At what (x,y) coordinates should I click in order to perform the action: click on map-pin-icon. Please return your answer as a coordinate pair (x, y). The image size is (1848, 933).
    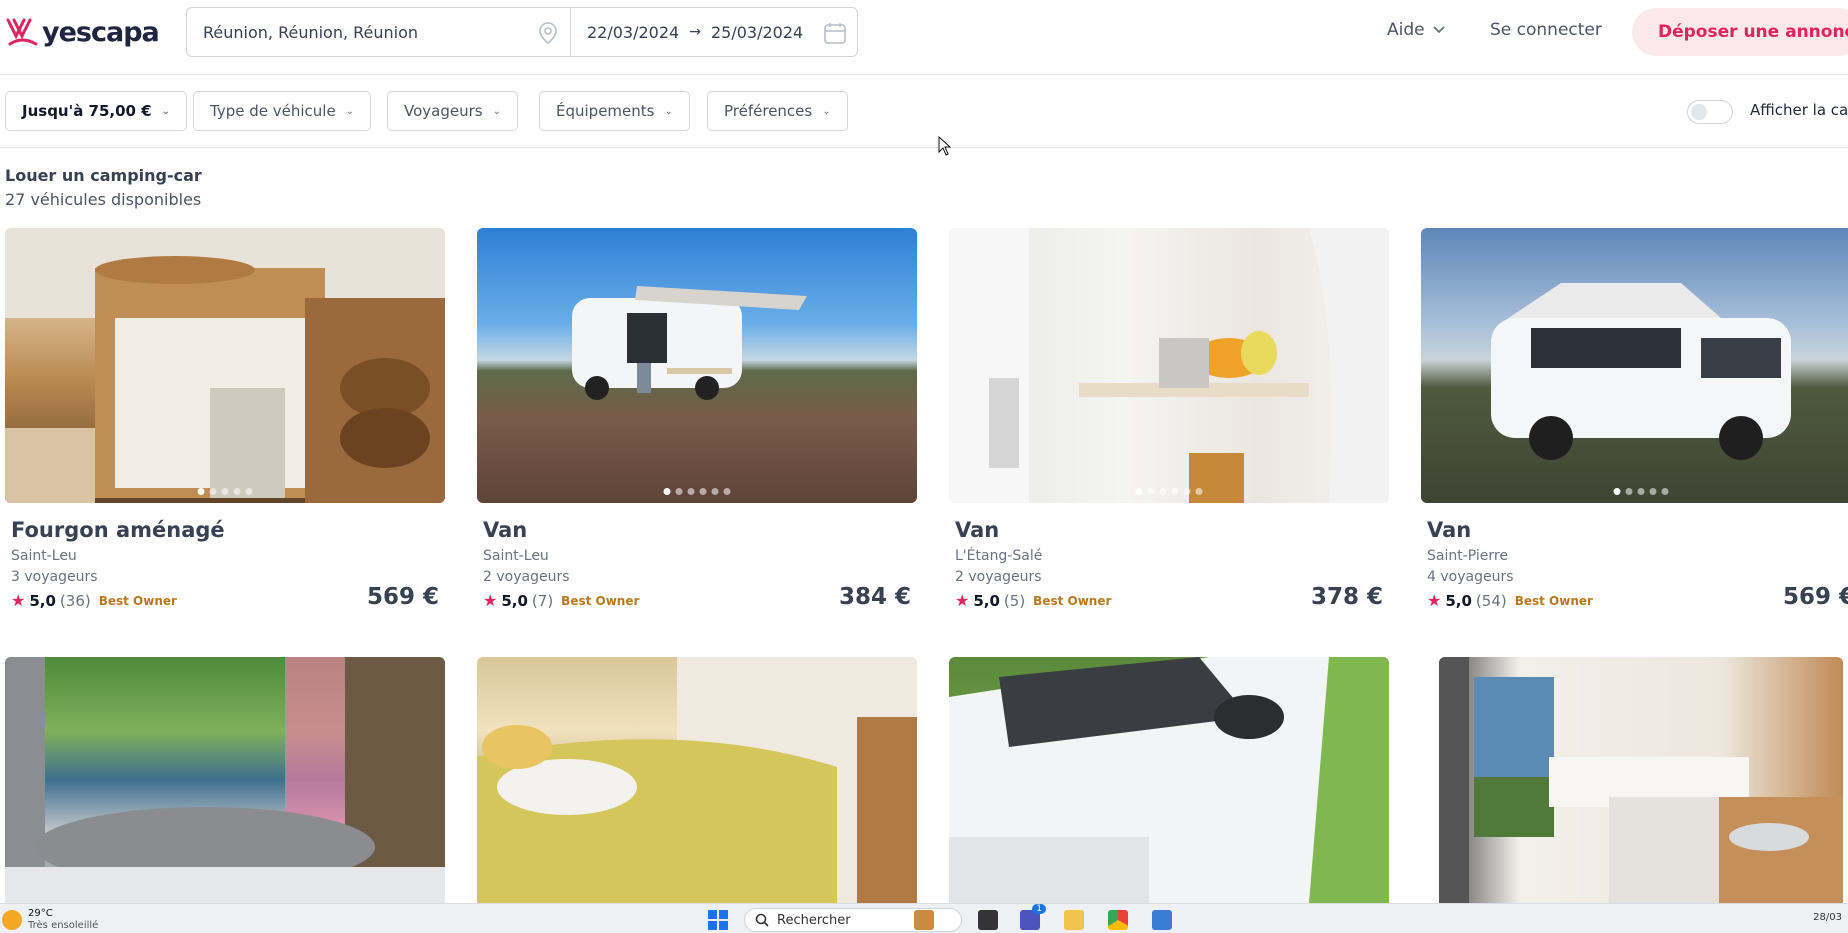
    Looking at the image, I should click on (548, 33).